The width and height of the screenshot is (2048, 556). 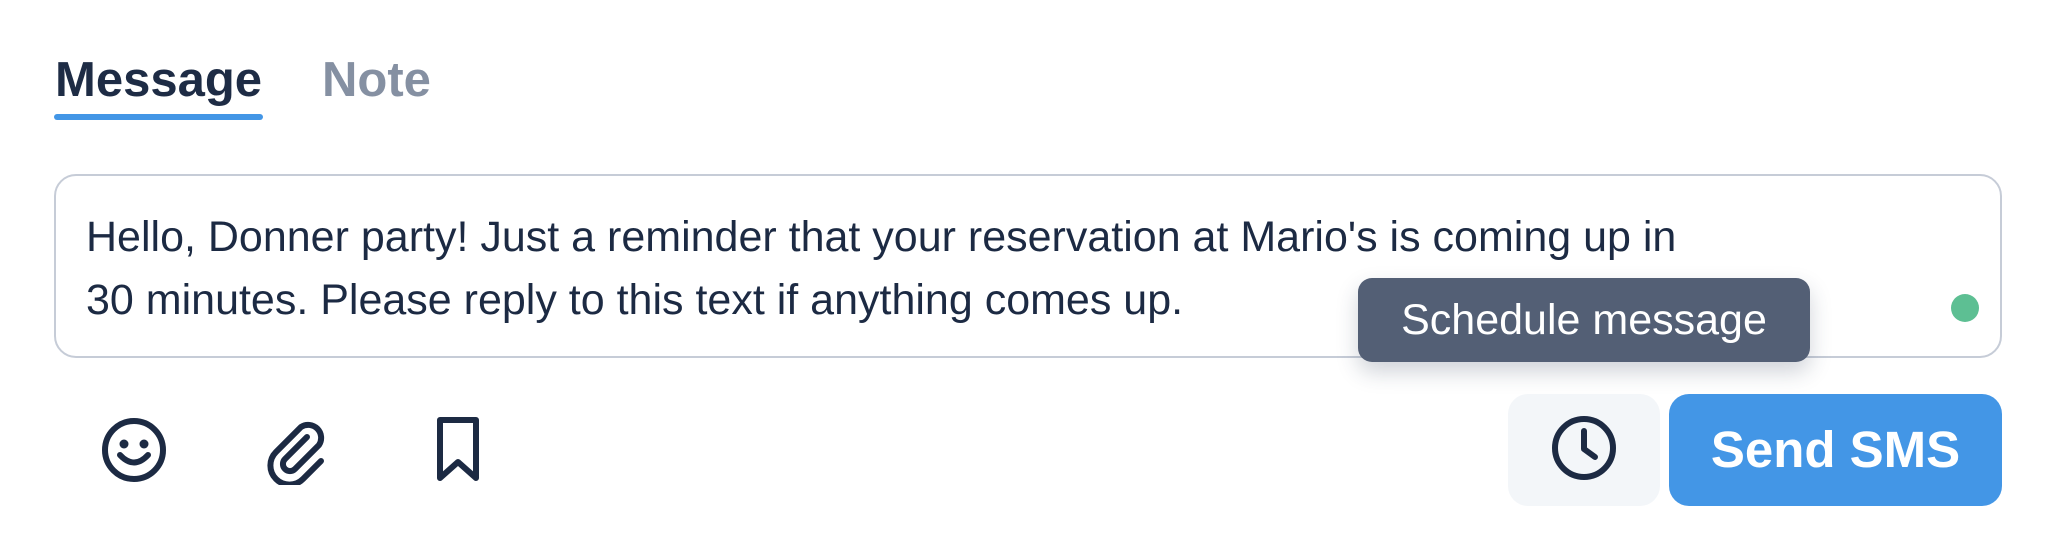 I want to click on schedule-button, so click(x=1584, y=450).